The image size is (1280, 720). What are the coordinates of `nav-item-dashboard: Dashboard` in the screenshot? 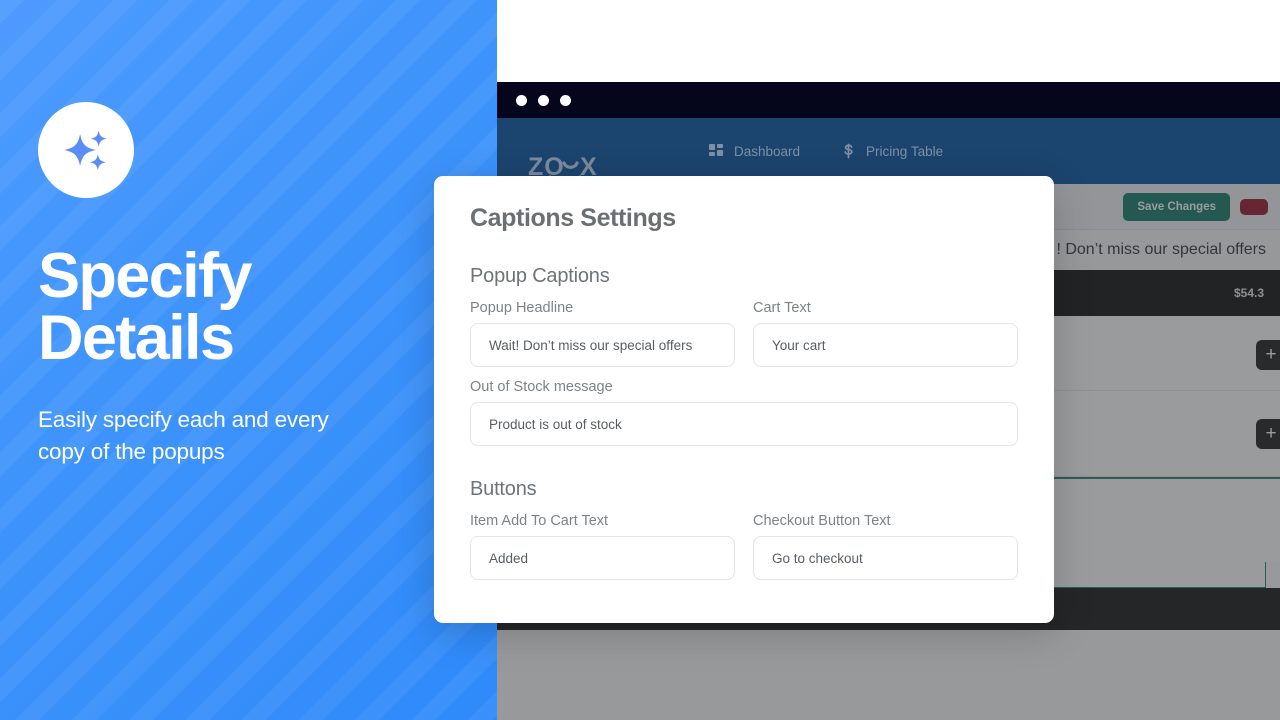 It's located at (754, 151).